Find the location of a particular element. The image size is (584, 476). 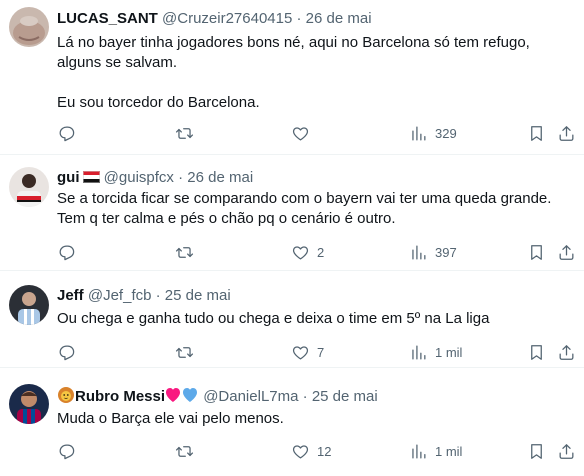

like-count: 7 is located at coordinates (321, 352).